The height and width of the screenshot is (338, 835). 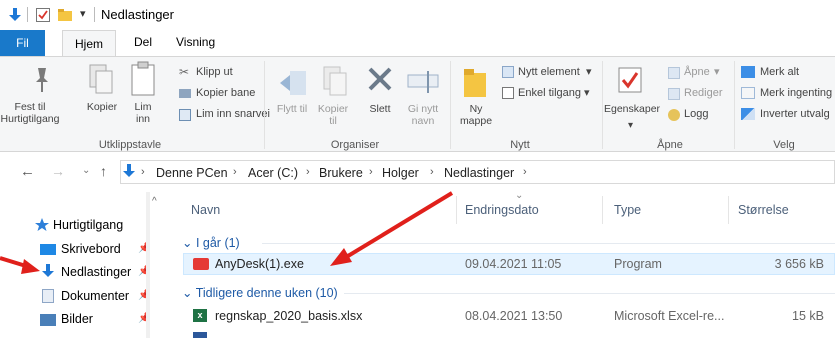 What do you see at coordinates (400, 224) in the screenshot?
I see `arrow-to-file-line` at bounding box center [400, 224].